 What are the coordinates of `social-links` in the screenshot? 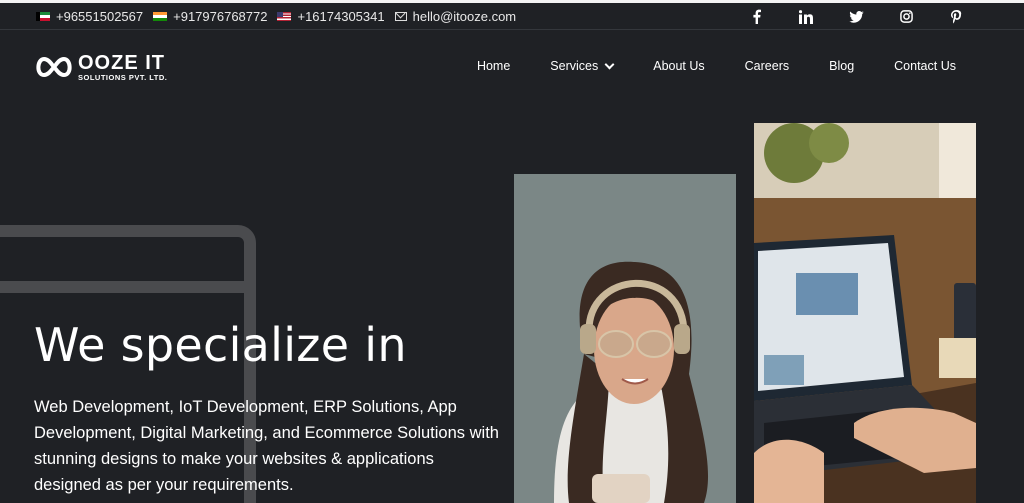 It's located at (856, 16).